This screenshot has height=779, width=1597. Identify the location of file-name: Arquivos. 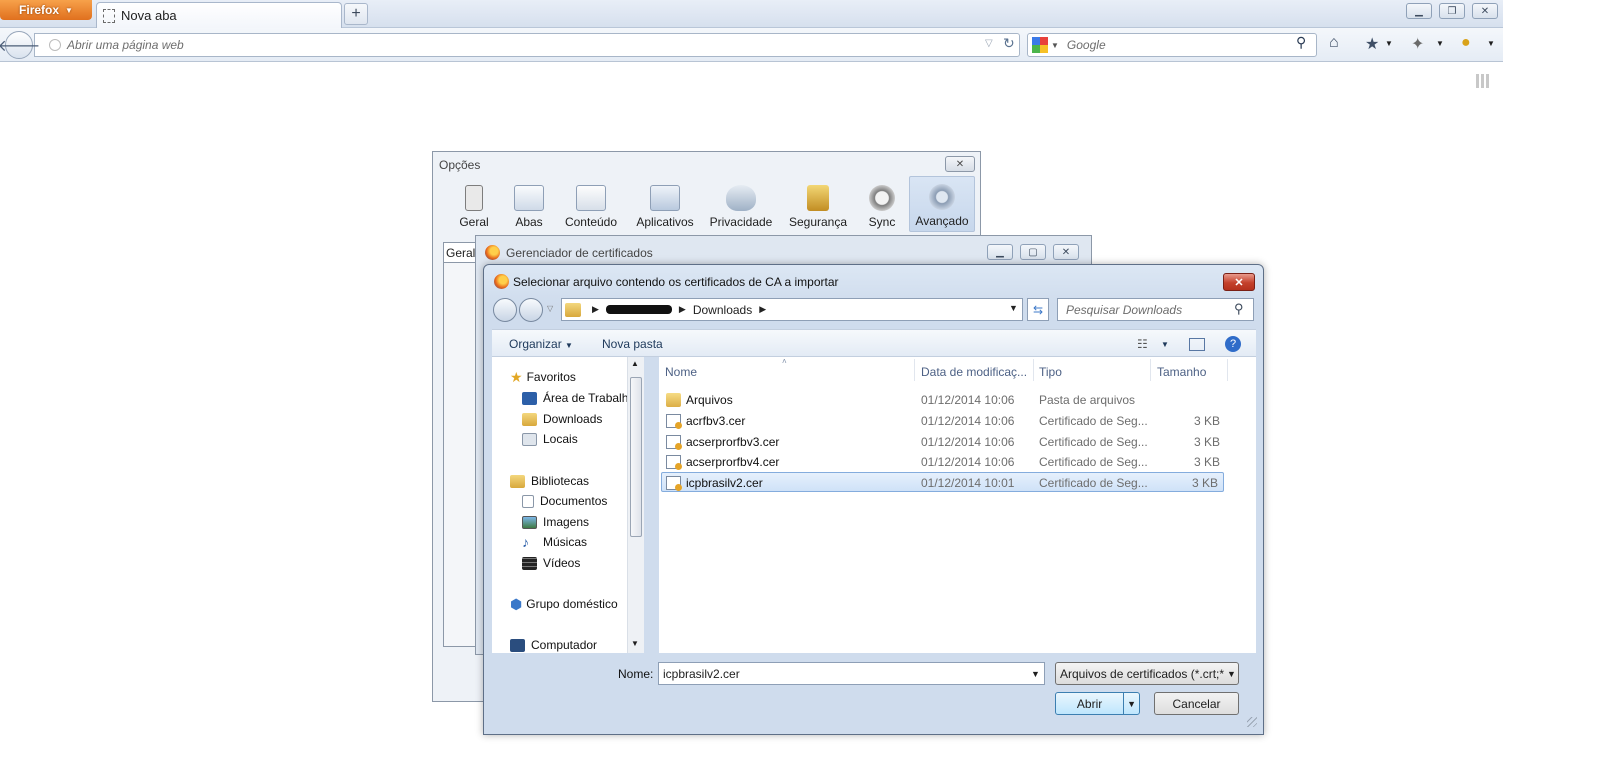
(709, 400).